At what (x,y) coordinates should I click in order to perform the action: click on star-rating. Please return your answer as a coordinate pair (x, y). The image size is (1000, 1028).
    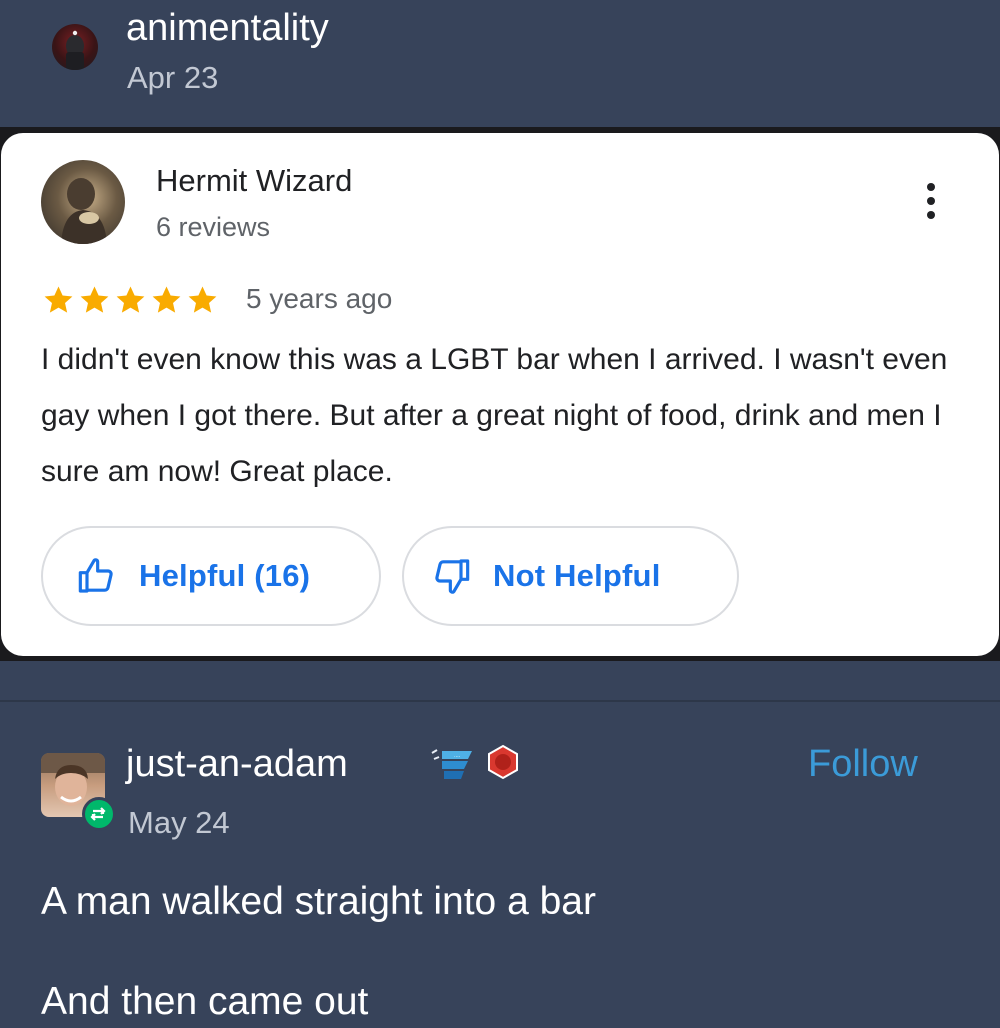
    Looking at the image, I should click on (130, 300).